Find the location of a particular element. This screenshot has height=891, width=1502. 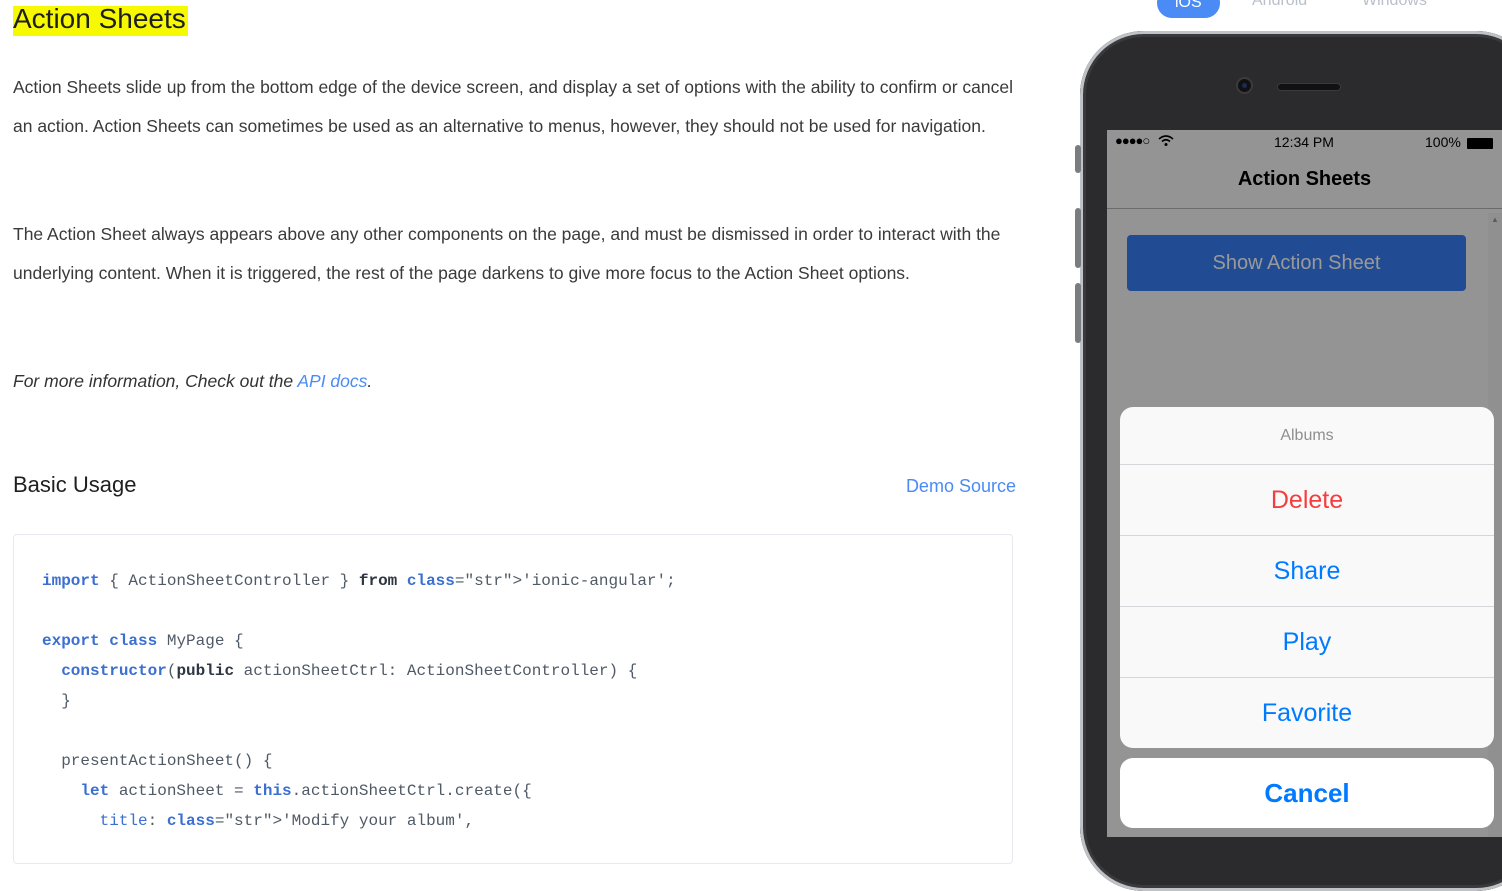

action-sheet-title: Albums is located at coordinates (1307, 436).